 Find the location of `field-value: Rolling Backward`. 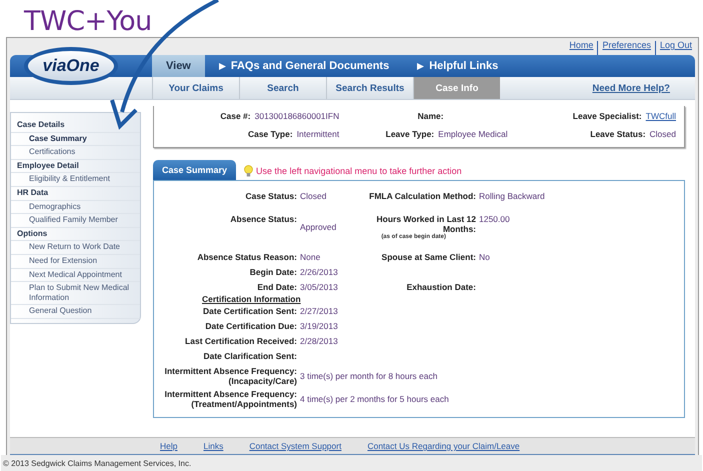

field-value: Rolling Backward is located at coordinates (512, 196).